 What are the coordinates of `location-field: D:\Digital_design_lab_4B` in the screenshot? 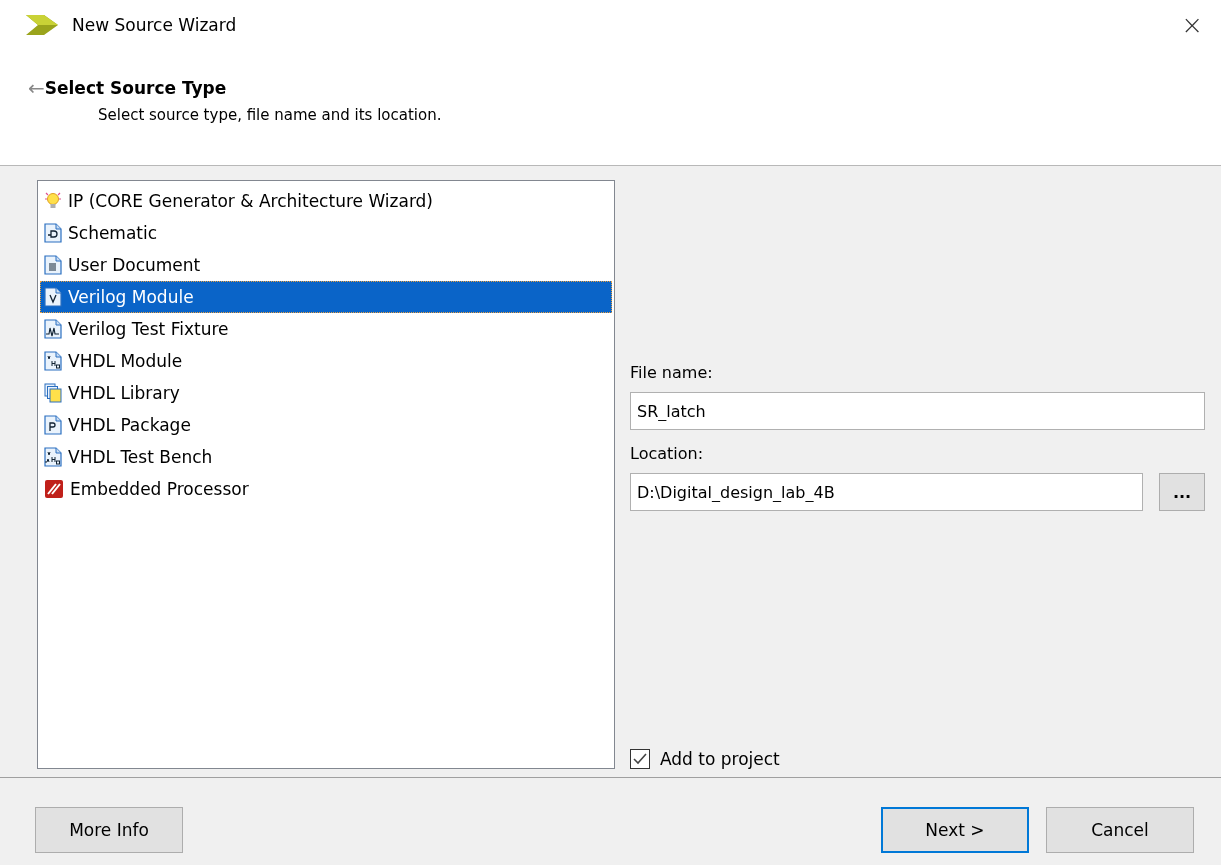 It's located at (886, 492).